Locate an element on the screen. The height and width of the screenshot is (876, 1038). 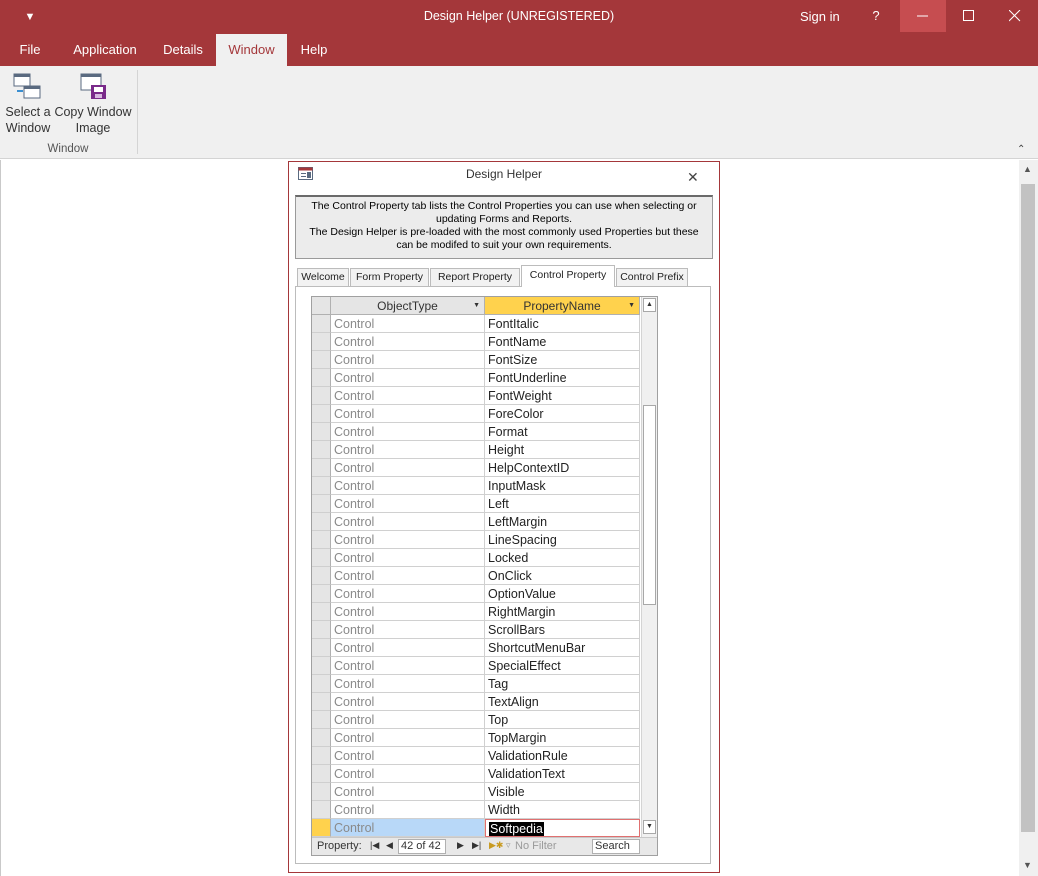
tab-file: File is located at coordinates (30, 50).